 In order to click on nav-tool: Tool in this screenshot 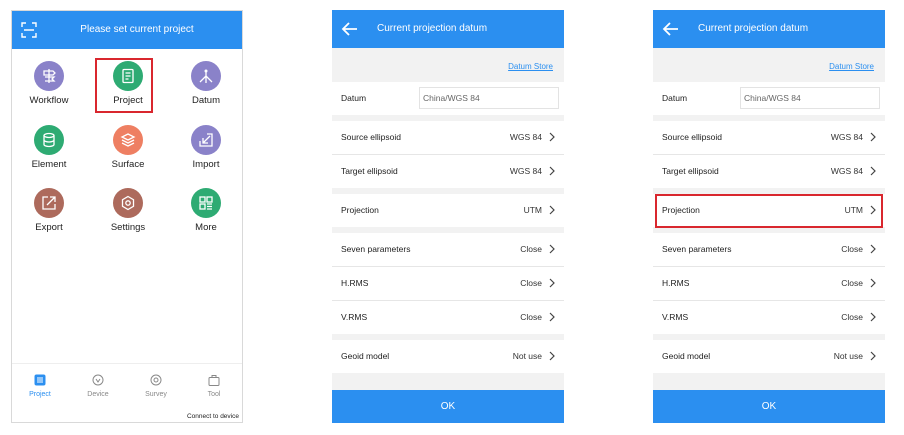, I will do `click(214, 386)`.